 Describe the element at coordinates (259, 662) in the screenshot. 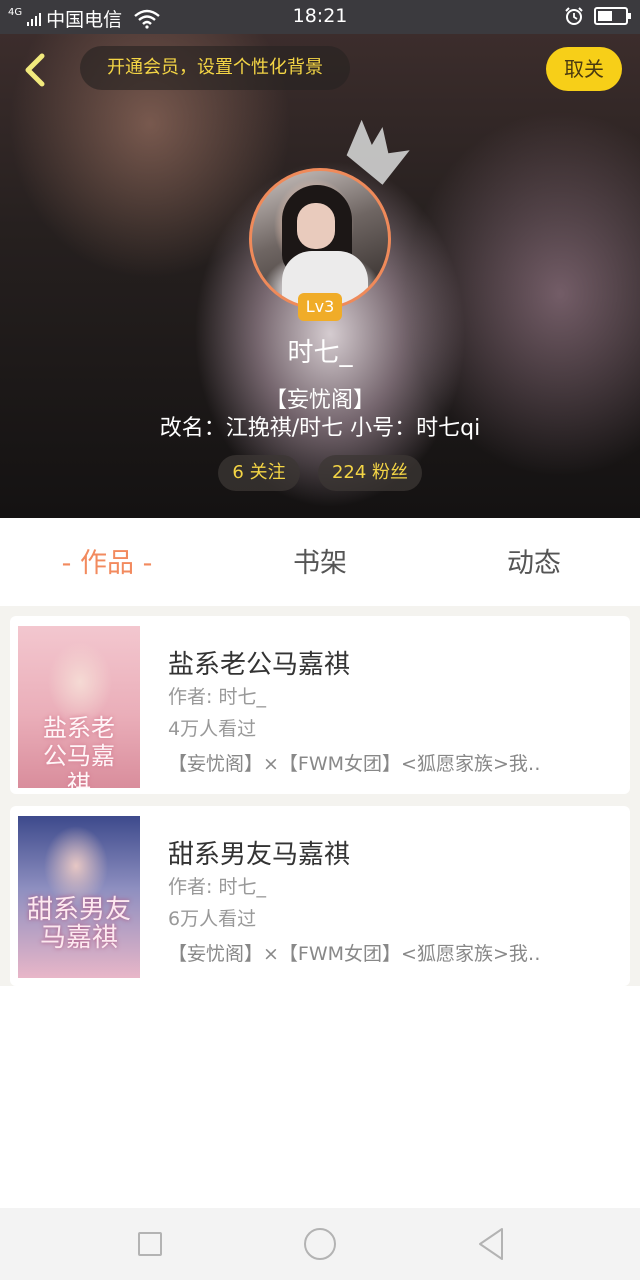

I see `book-title: 盐系老公马嘉祺` at that location.